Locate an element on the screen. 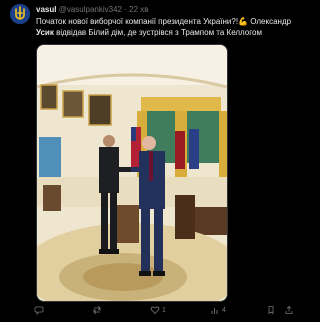 This screenshot has width=320, height=322. post-time: 22 хв is located at coordinates (138, 9).